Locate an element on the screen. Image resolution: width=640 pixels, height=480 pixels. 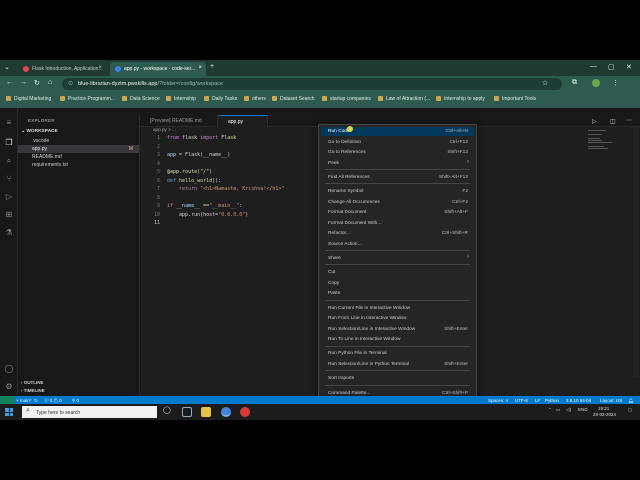
timeline-section: › TIMELINE is located at coordinates (33, 390).